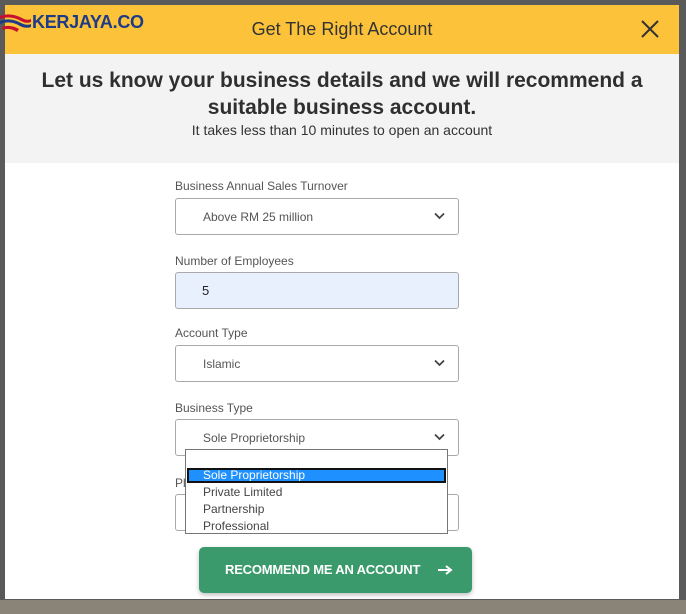  I want to click on close-button, so click(650, 29).